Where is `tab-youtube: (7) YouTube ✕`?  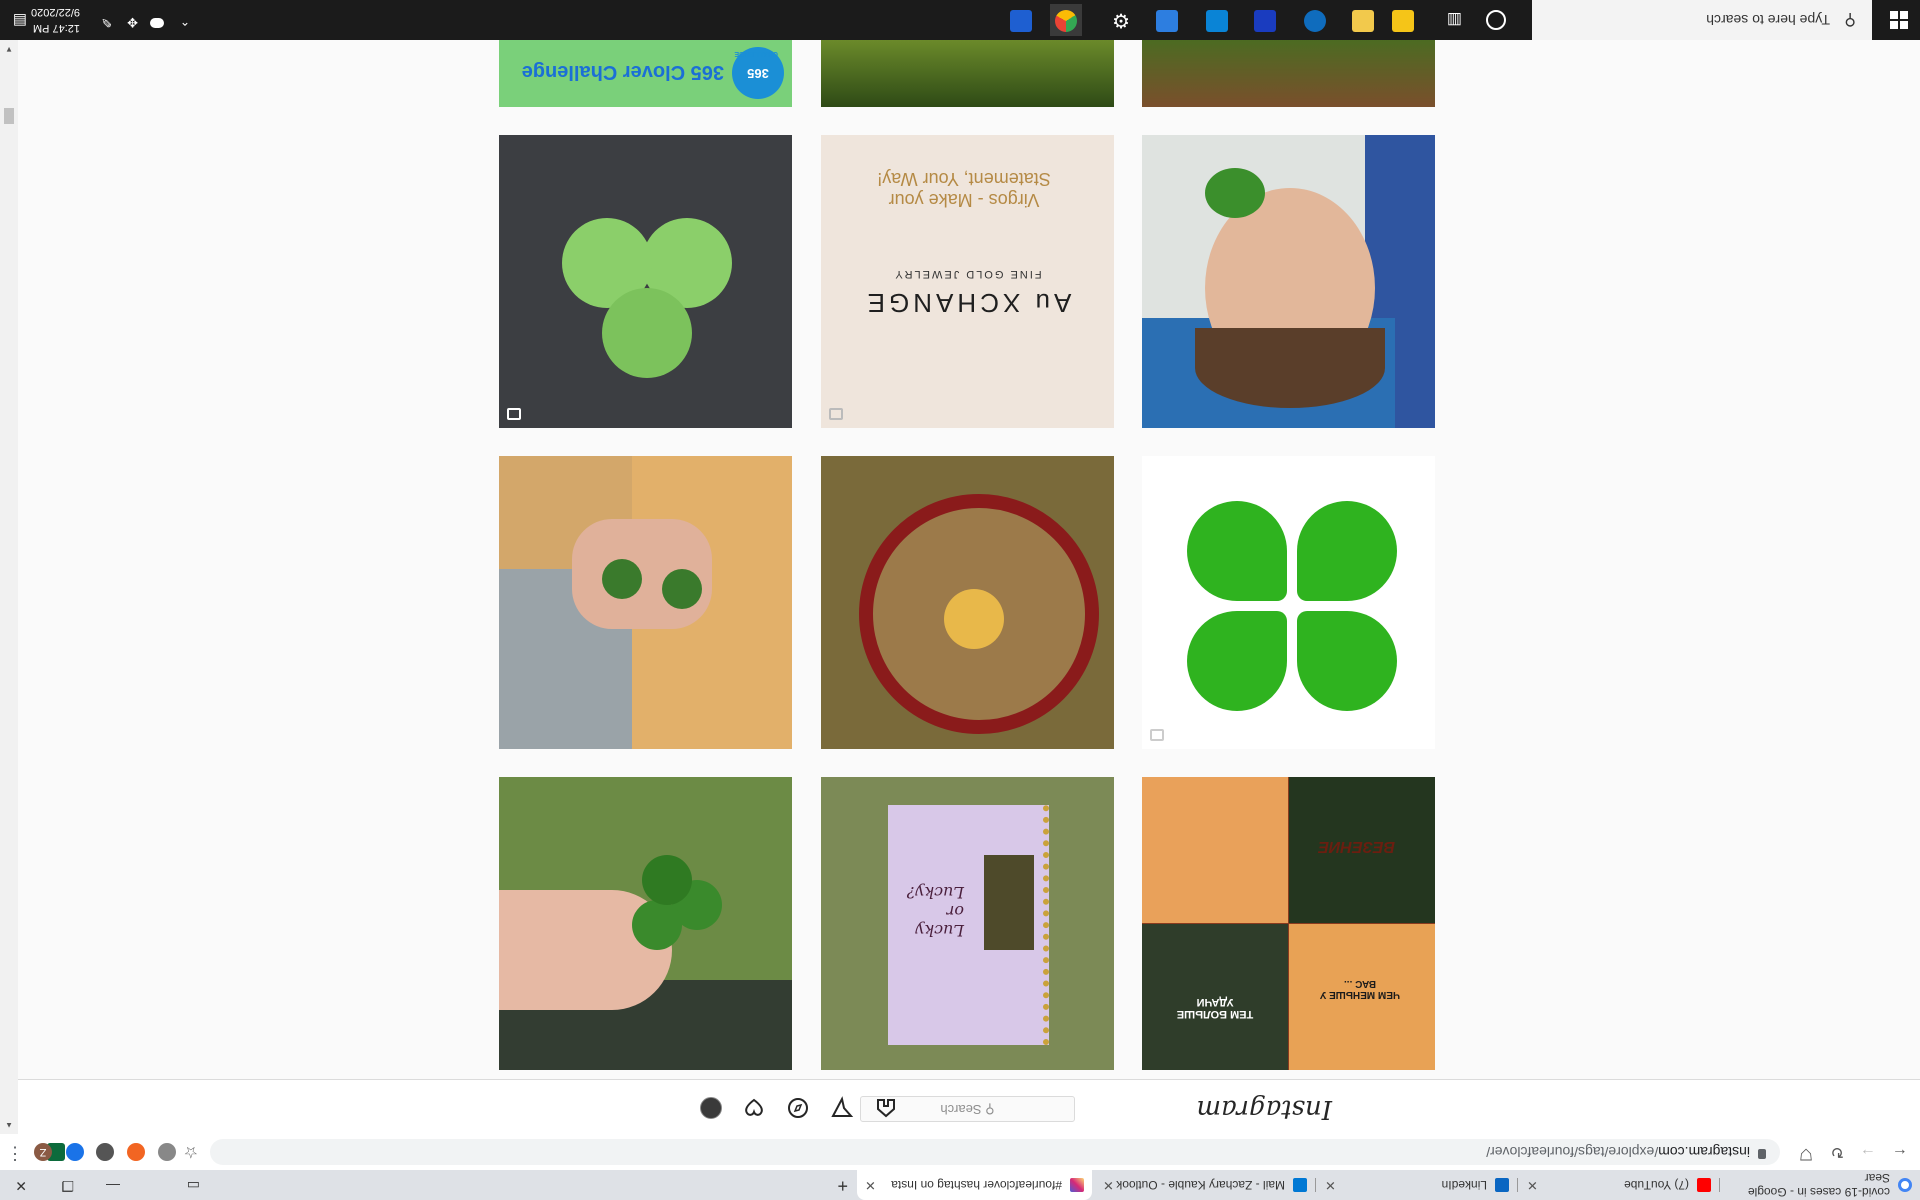 tab-youtube: (7) YouTube ✕ is located at coordinates (1619, 1185).